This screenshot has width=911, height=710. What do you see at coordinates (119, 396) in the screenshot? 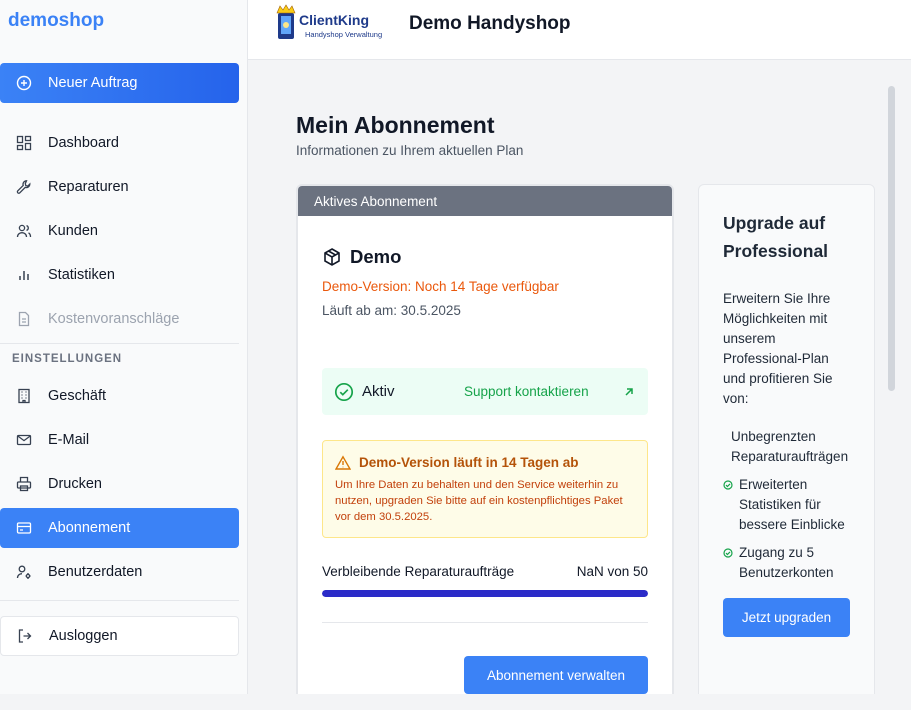
I see `sidebar-item-geschaeft: Geschäft` at bounding box center [119, 396].